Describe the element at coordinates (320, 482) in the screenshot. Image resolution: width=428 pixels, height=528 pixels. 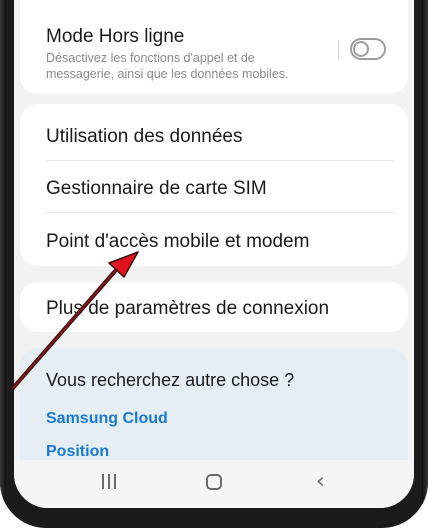
I see `back-icon: ‹` at that location.